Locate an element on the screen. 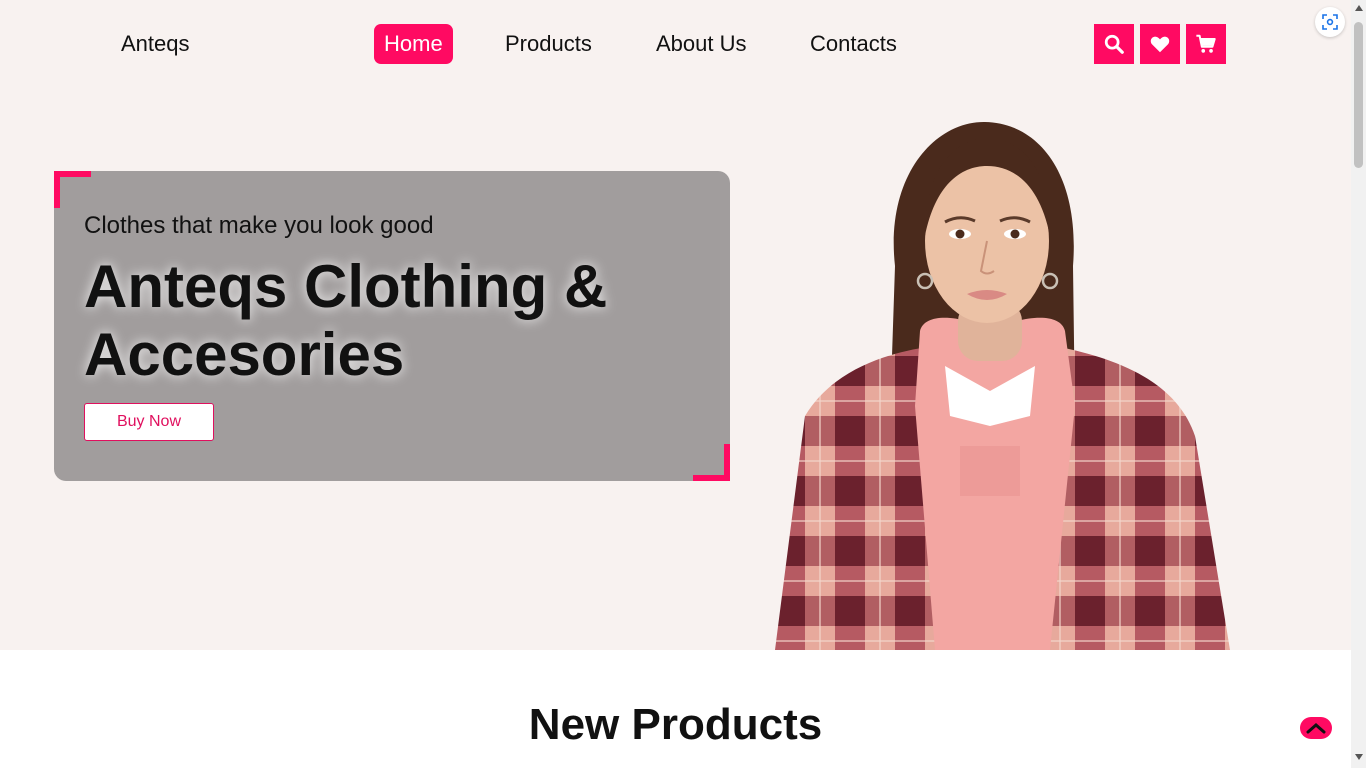 The image size is (1366, 768). wishlist-button is located at coordinates (1160, 44).